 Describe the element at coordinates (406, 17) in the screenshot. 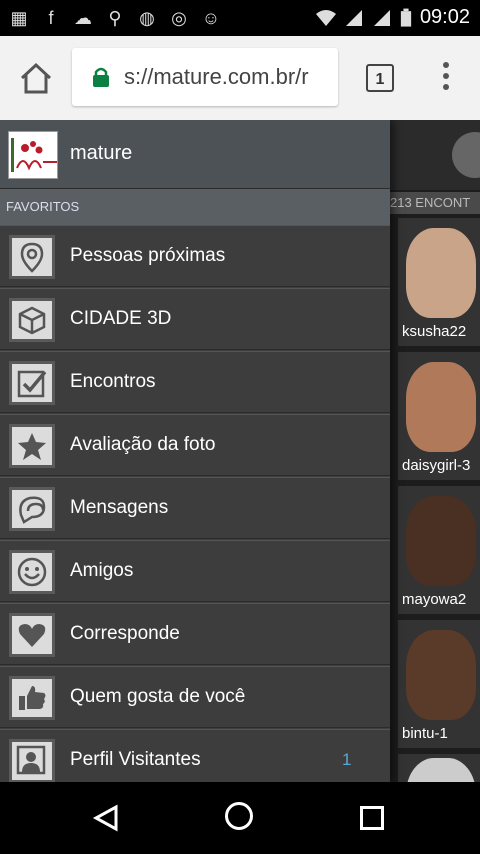

I see `battery-icon` at that location.